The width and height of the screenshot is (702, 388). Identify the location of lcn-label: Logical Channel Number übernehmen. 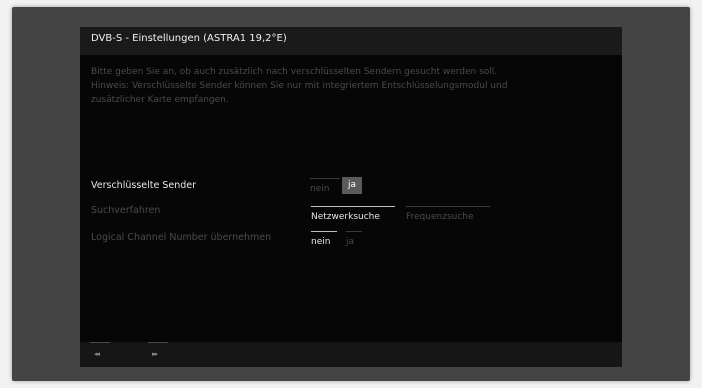
(181, 237).